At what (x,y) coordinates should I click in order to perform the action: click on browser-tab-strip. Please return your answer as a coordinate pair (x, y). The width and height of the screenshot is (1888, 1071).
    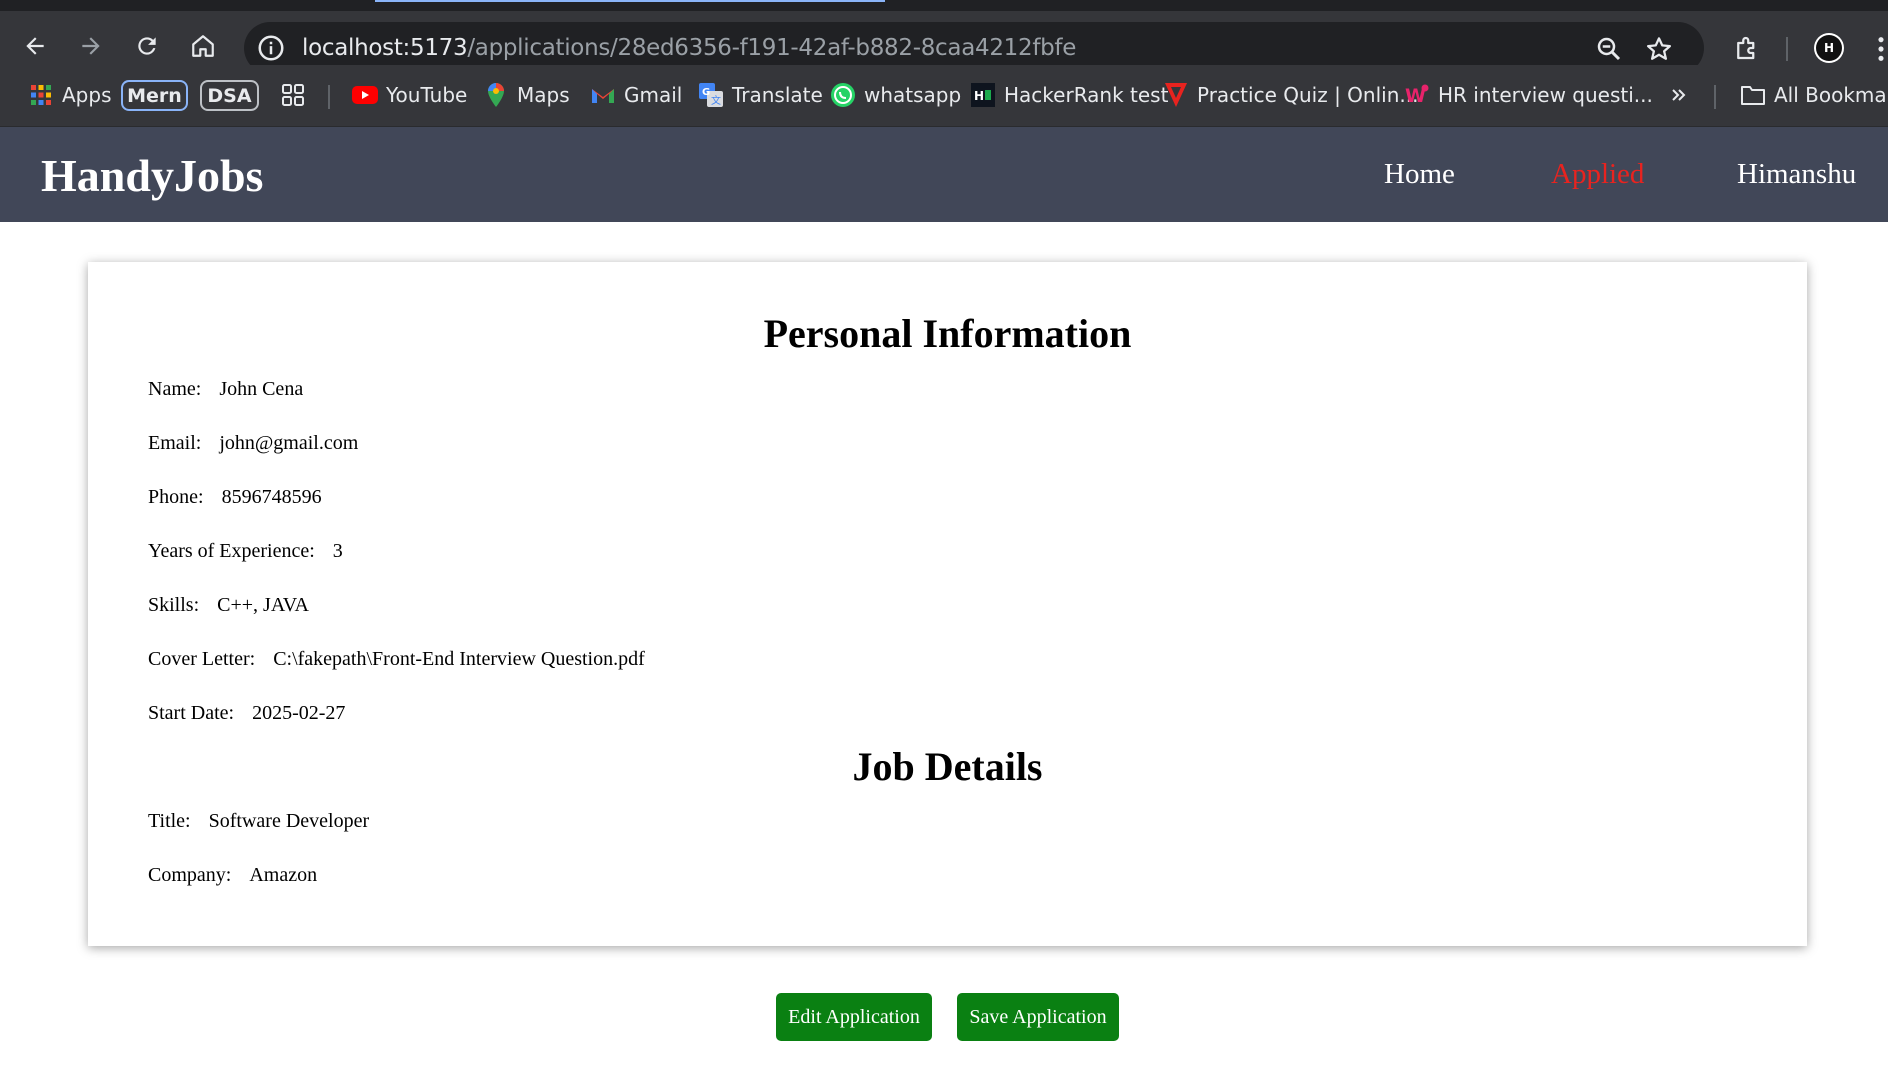
    Looking at the image, I should click on (944, 5).